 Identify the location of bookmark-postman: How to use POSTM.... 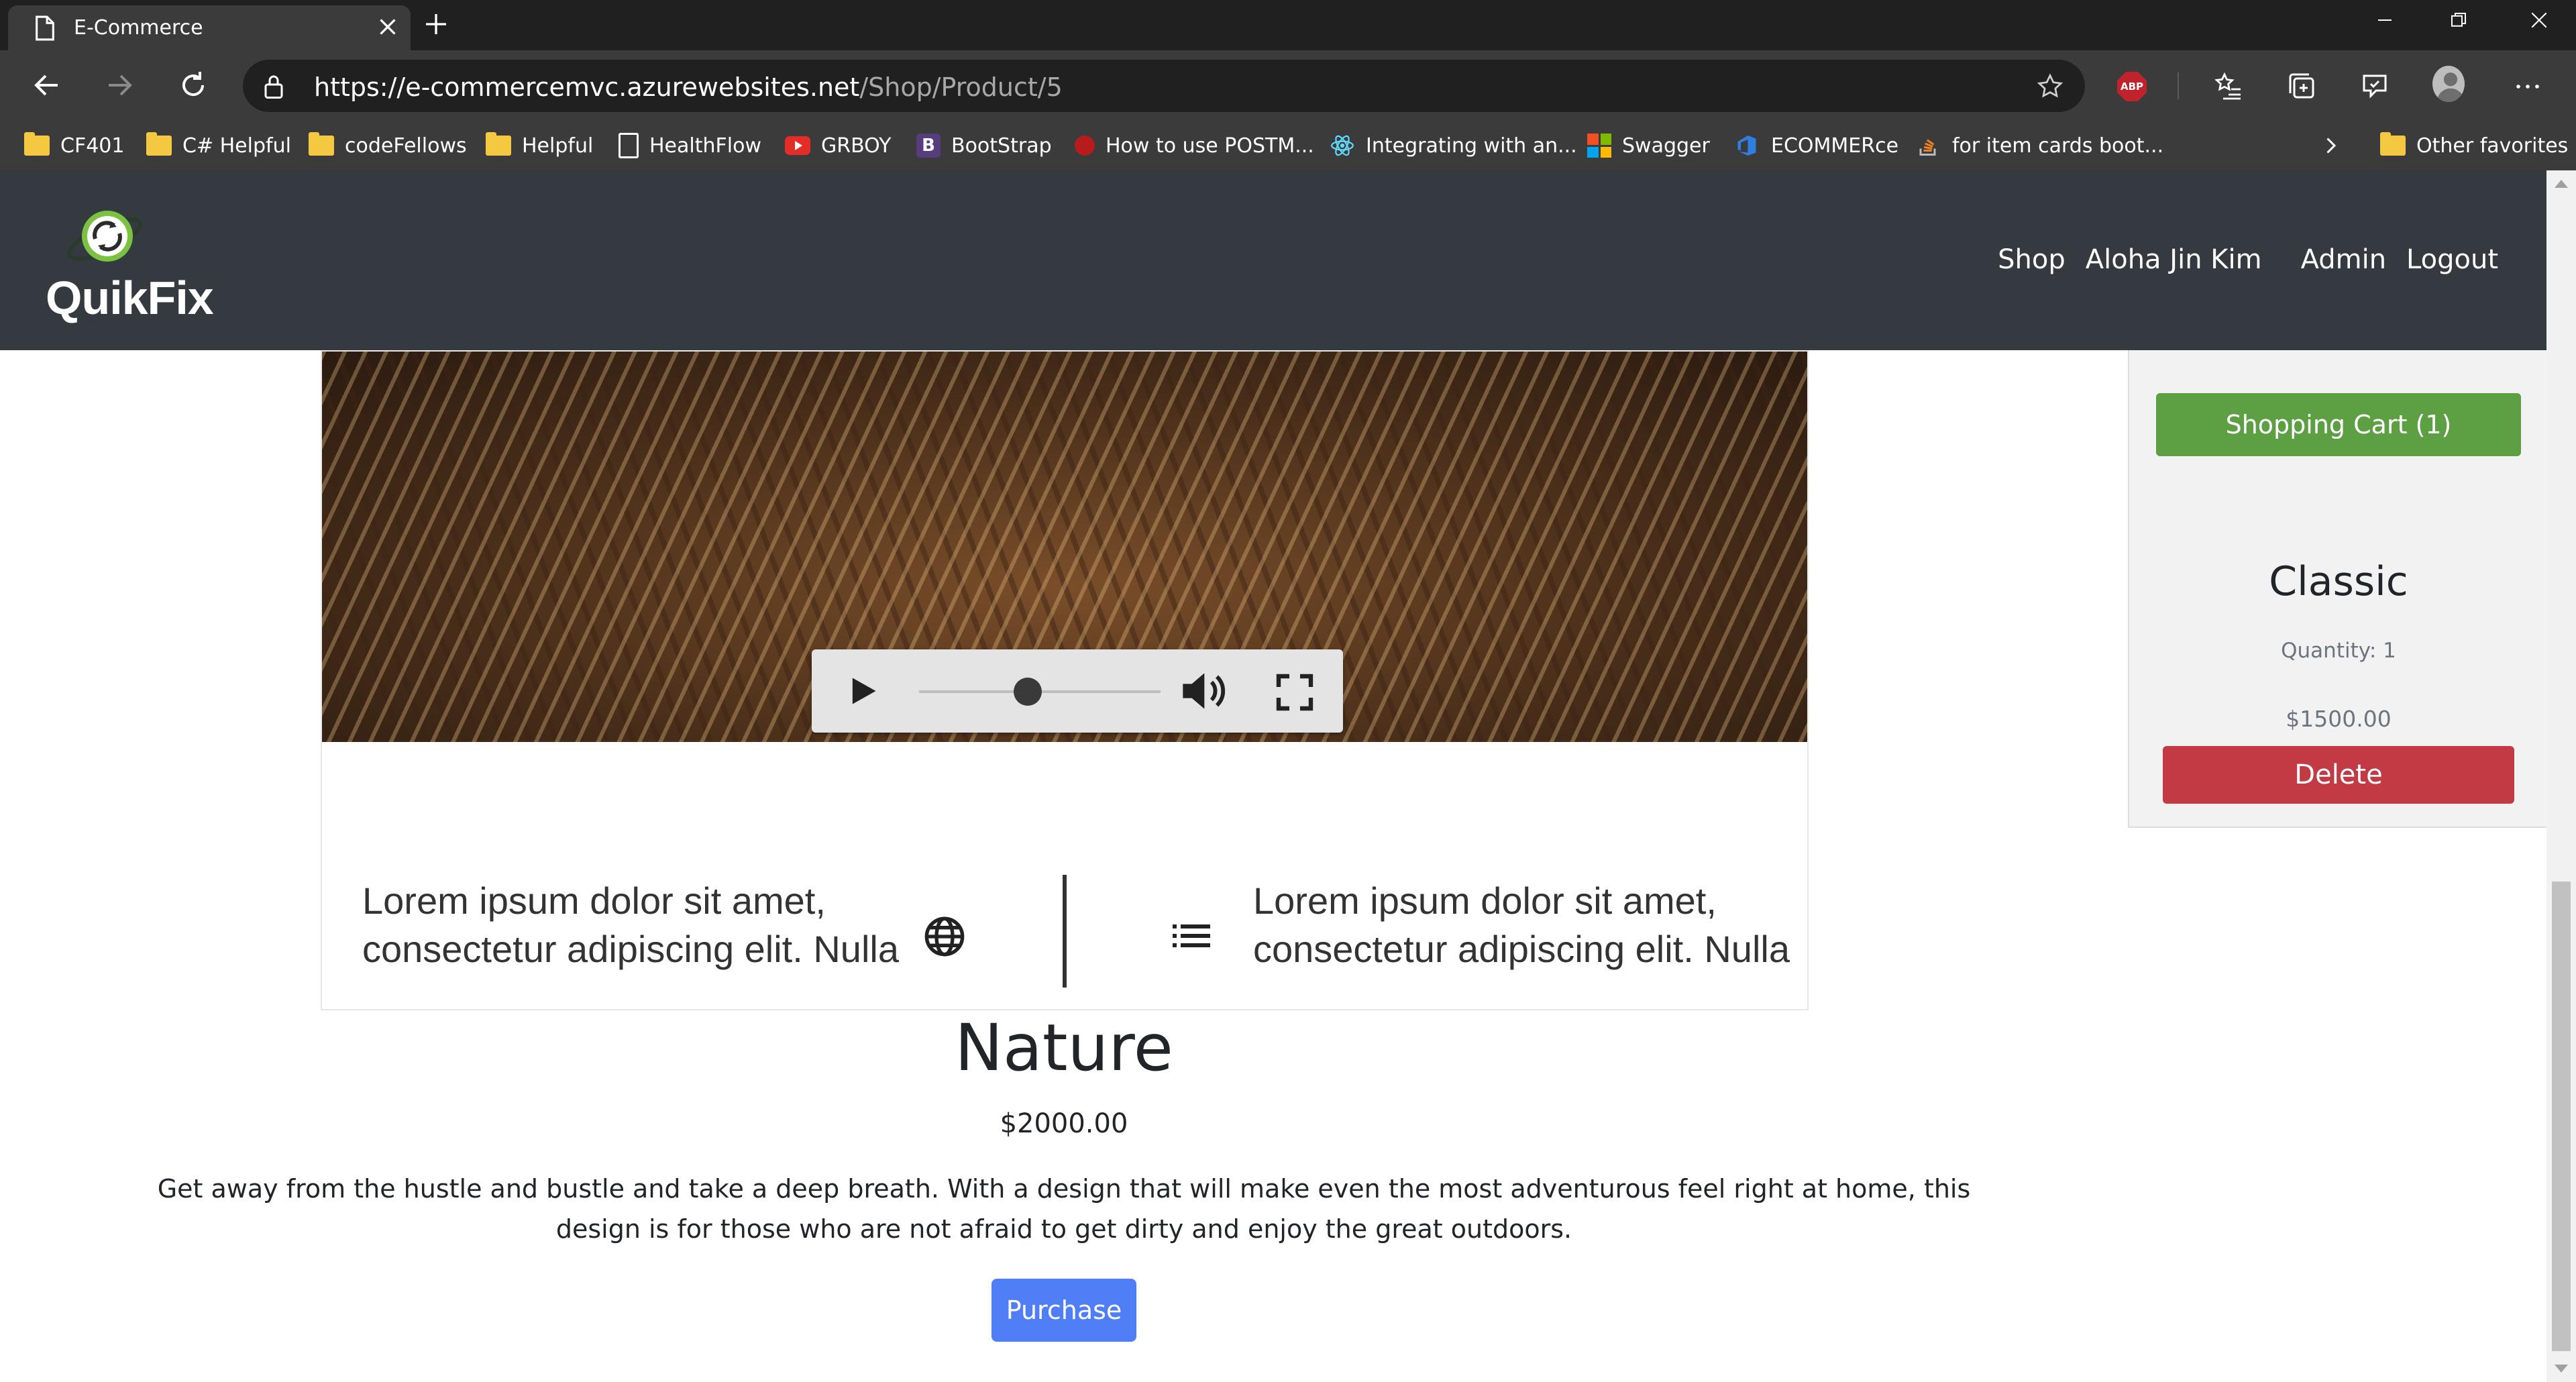
(1194, 145).